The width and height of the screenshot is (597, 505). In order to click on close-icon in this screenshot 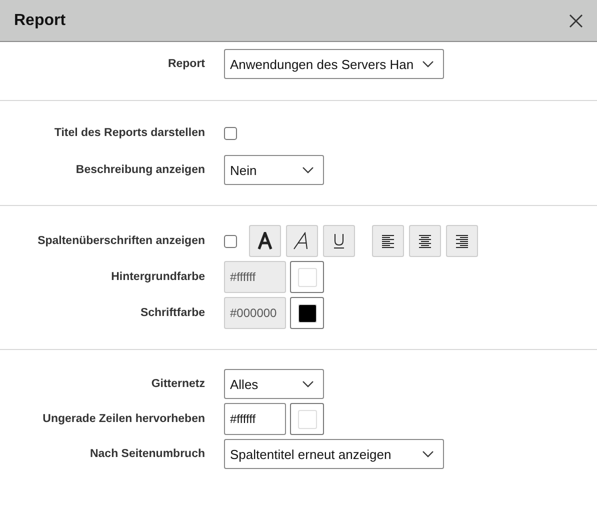, I will do `click(576, 21)`.